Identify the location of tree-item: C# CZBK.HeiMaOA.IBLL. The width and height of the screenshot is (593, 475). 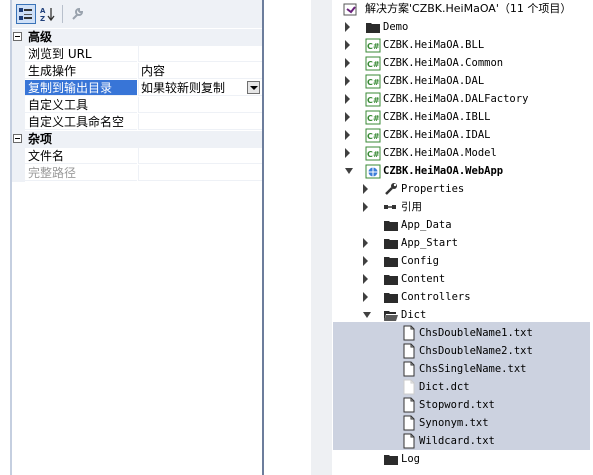
(461, 117).